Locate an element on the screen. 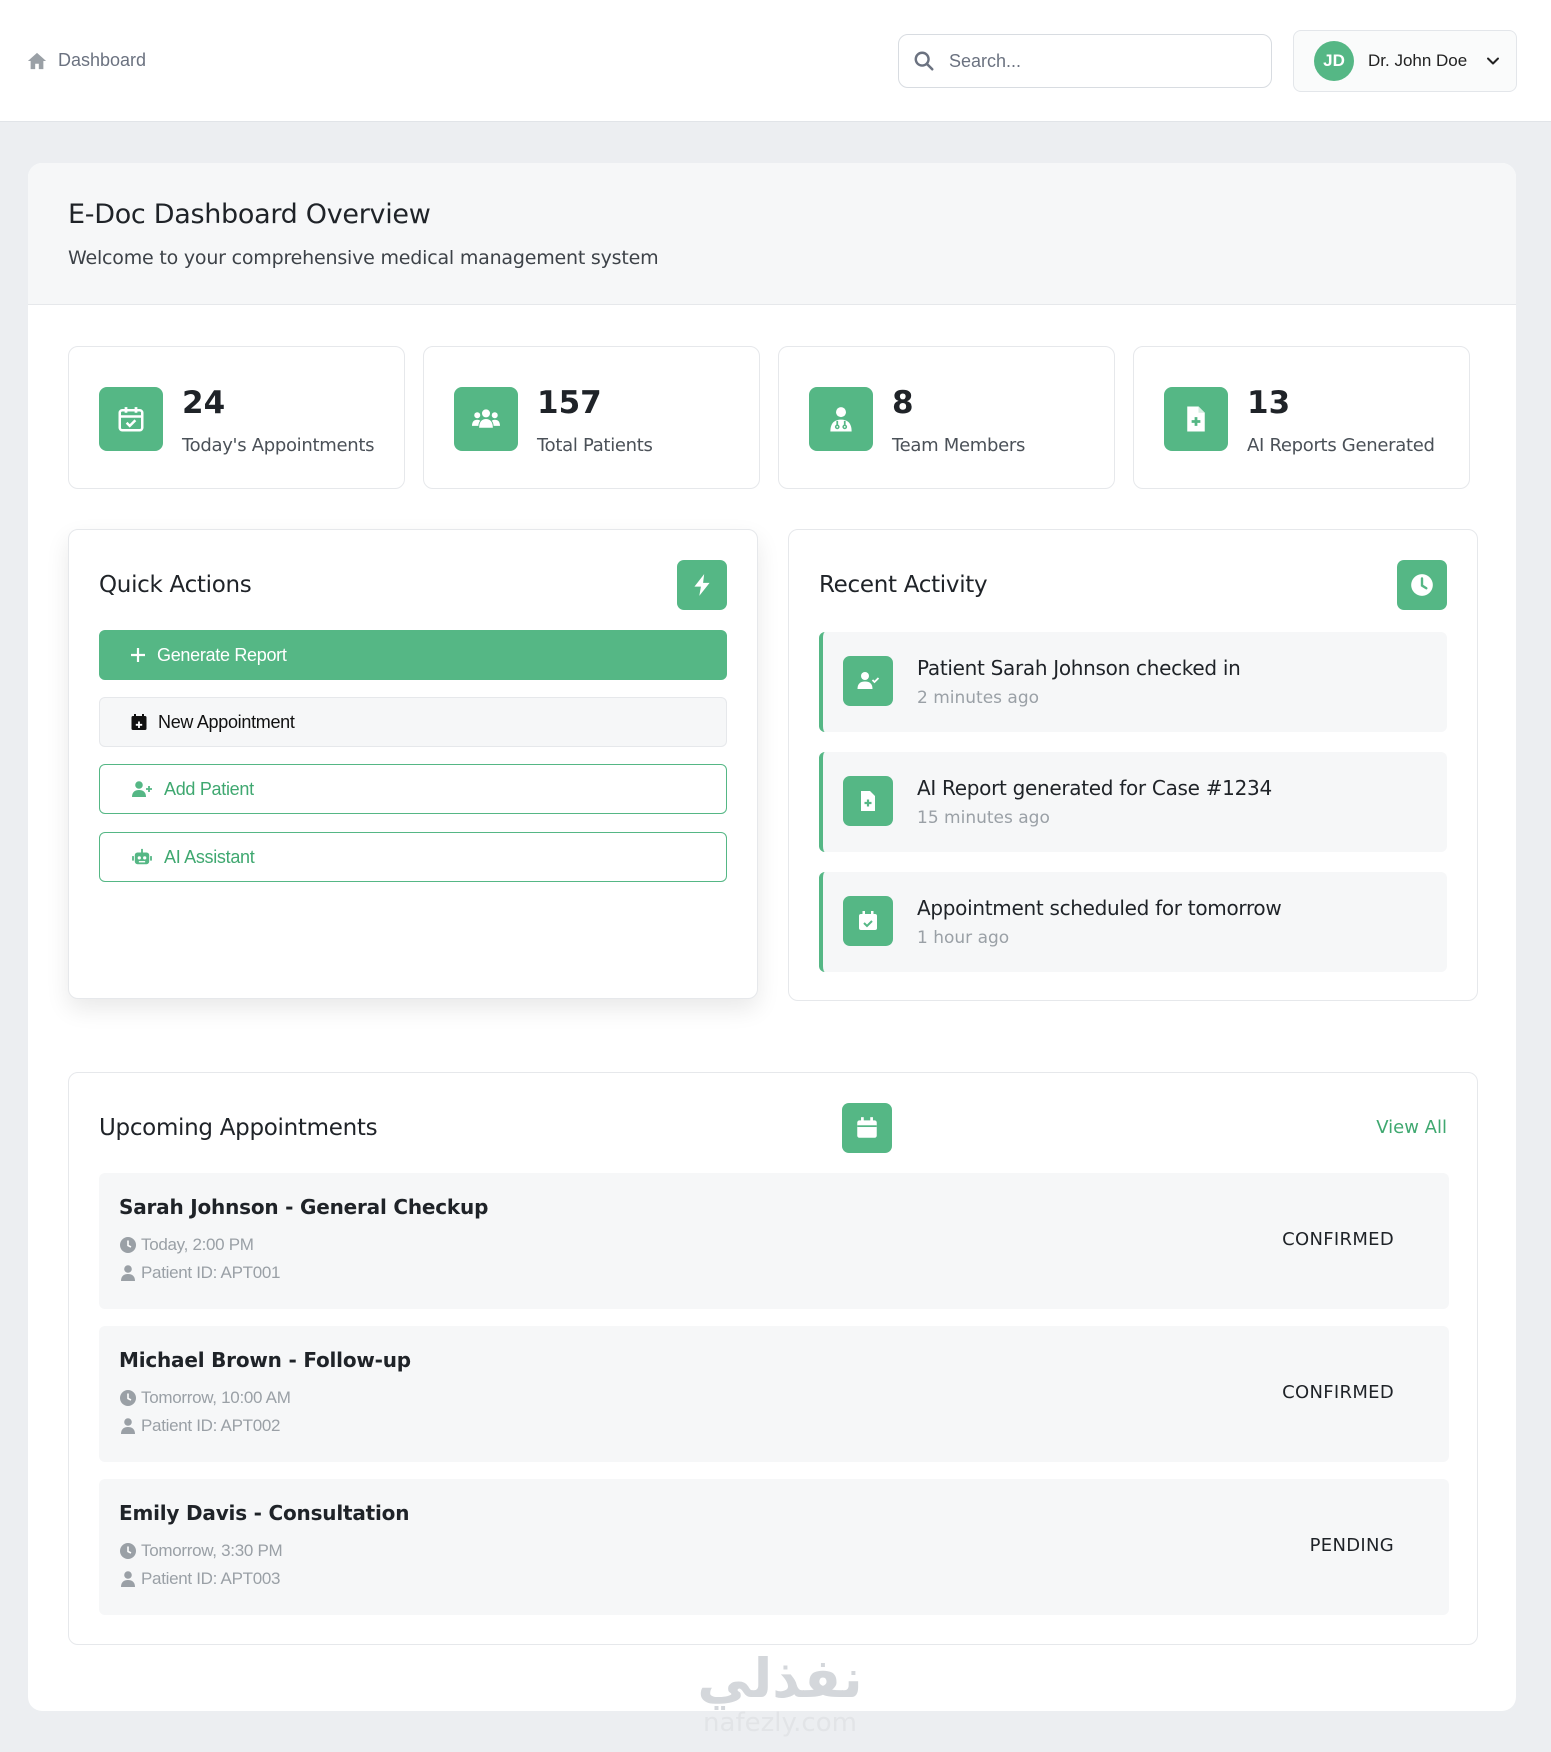  appointment-time: Tomorrow, 10:00 AM is located at coordinates (216, 1397).